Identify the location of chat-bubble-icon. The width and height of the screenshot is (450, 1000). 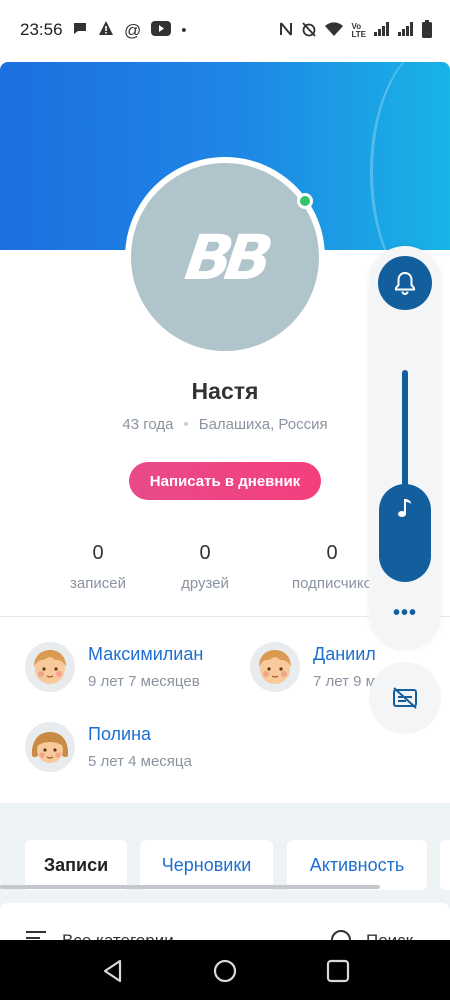
(80, 31).